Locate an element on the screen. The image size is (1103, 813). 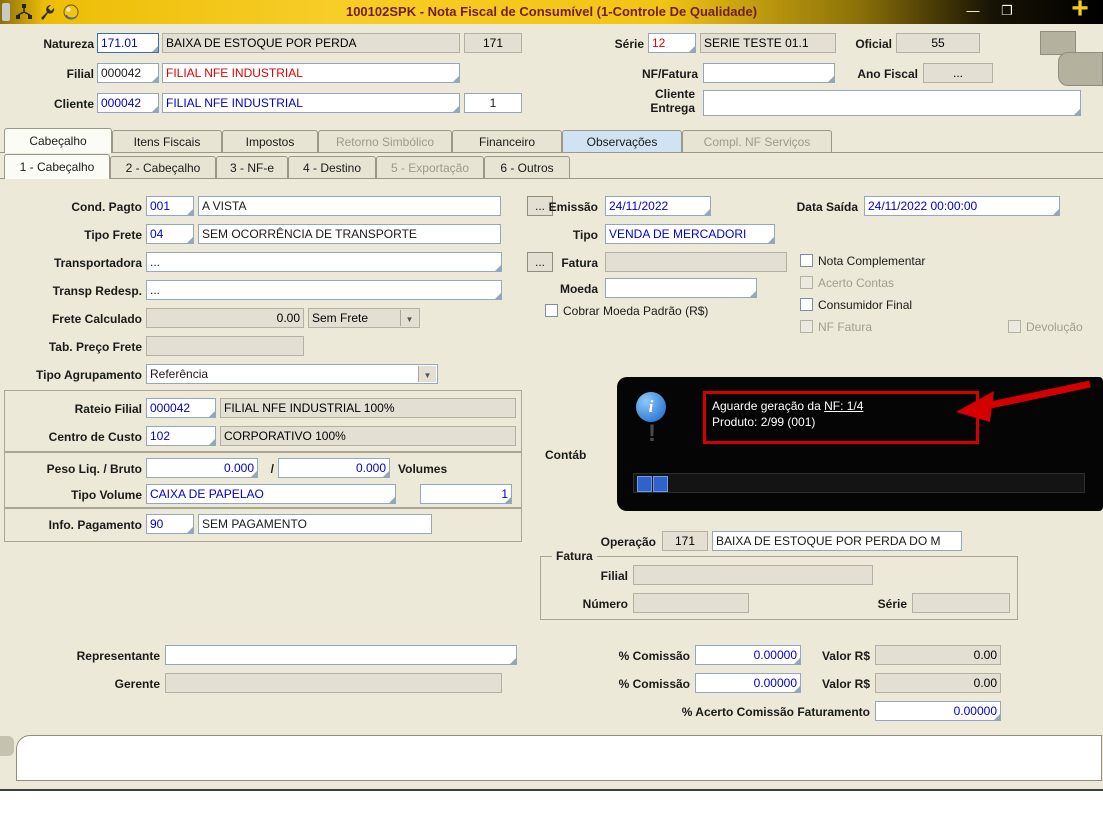
emissao-field: 24/11/2022 is located at coordinates (658, 206).